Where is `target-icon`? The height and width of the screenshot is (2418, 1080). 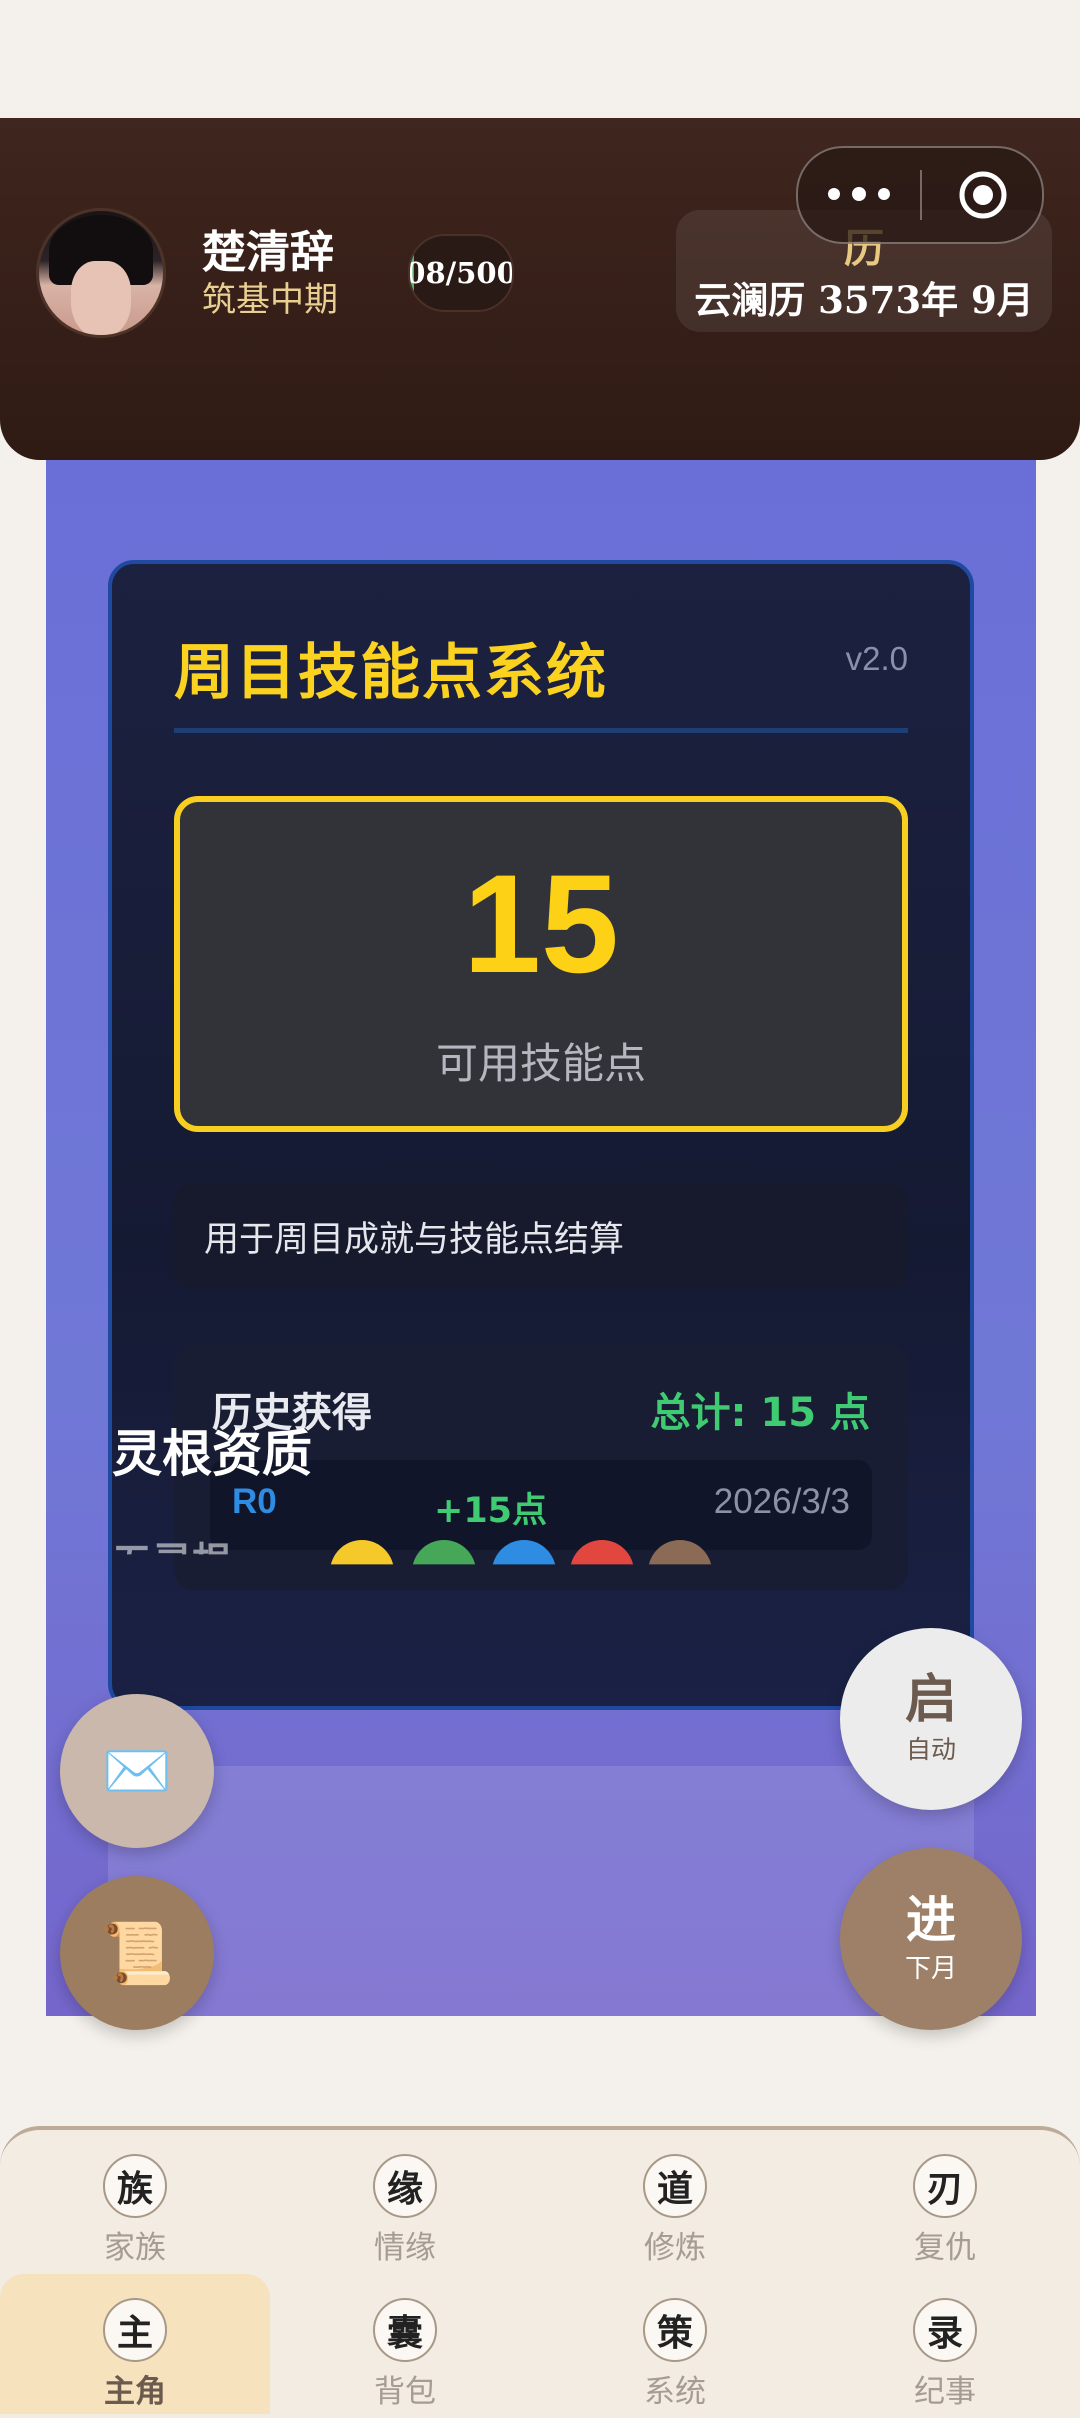 target-icon is located at coordinates (983, 195).